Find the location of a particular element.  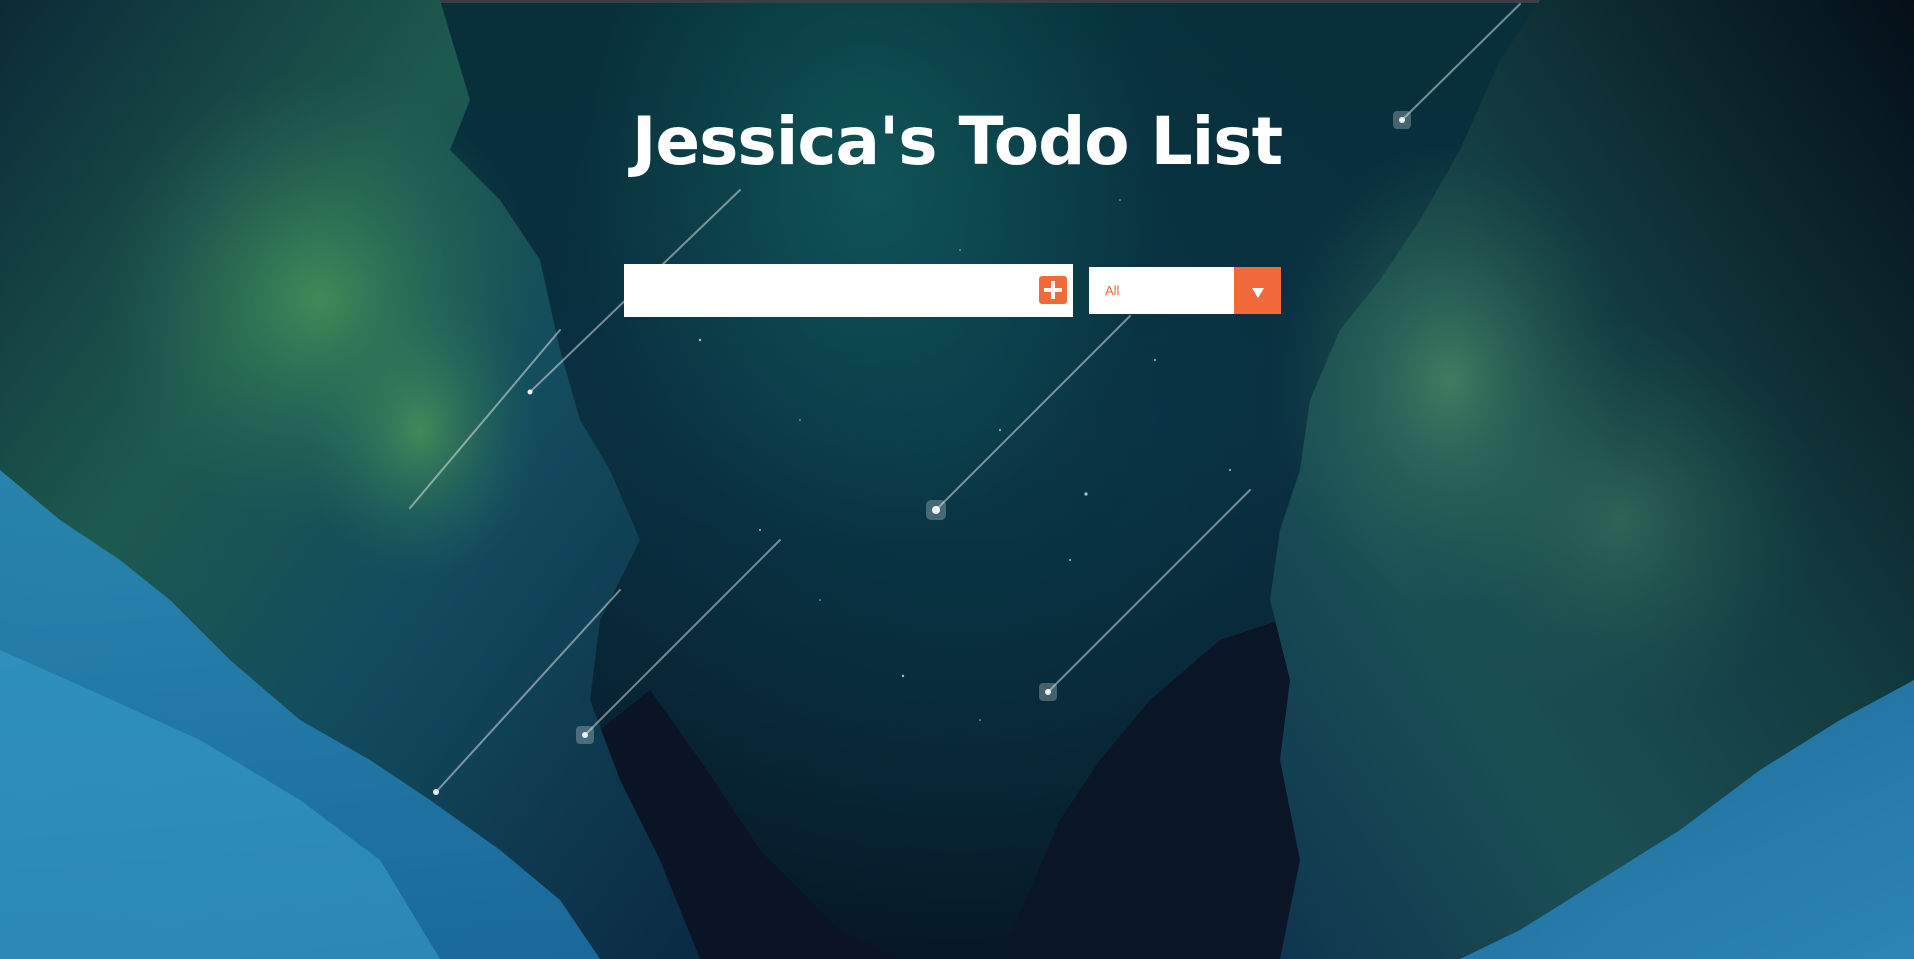

filter-selected-value: All is located at coordinates (1112, 290).